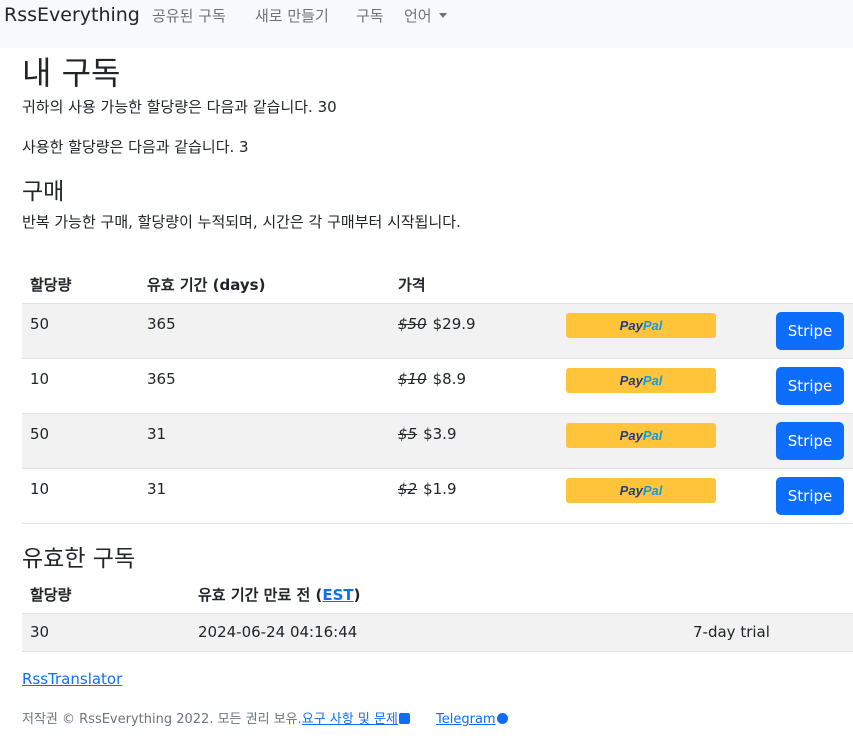 Image resolution: width=853 pixels, height=743 pixels. I want to click on purchase-description: 반복 가능한 구매, 할당량이 누적되며, 시간은 각 구매부터 시작됩니다., so click(241, 222).